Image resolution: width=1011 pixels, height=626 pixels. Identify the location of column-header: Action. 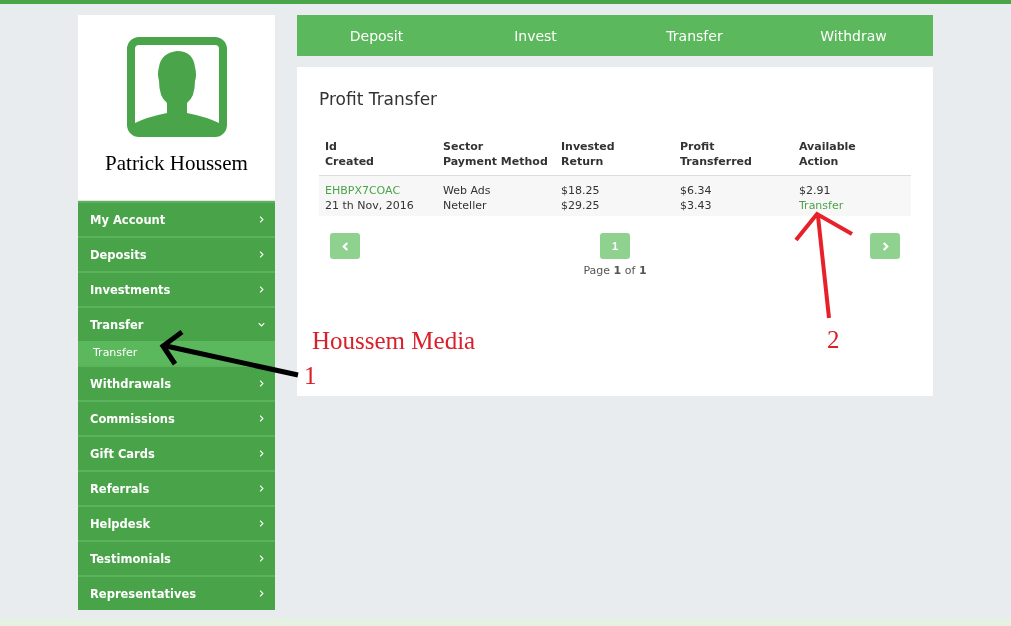
(819, 161).